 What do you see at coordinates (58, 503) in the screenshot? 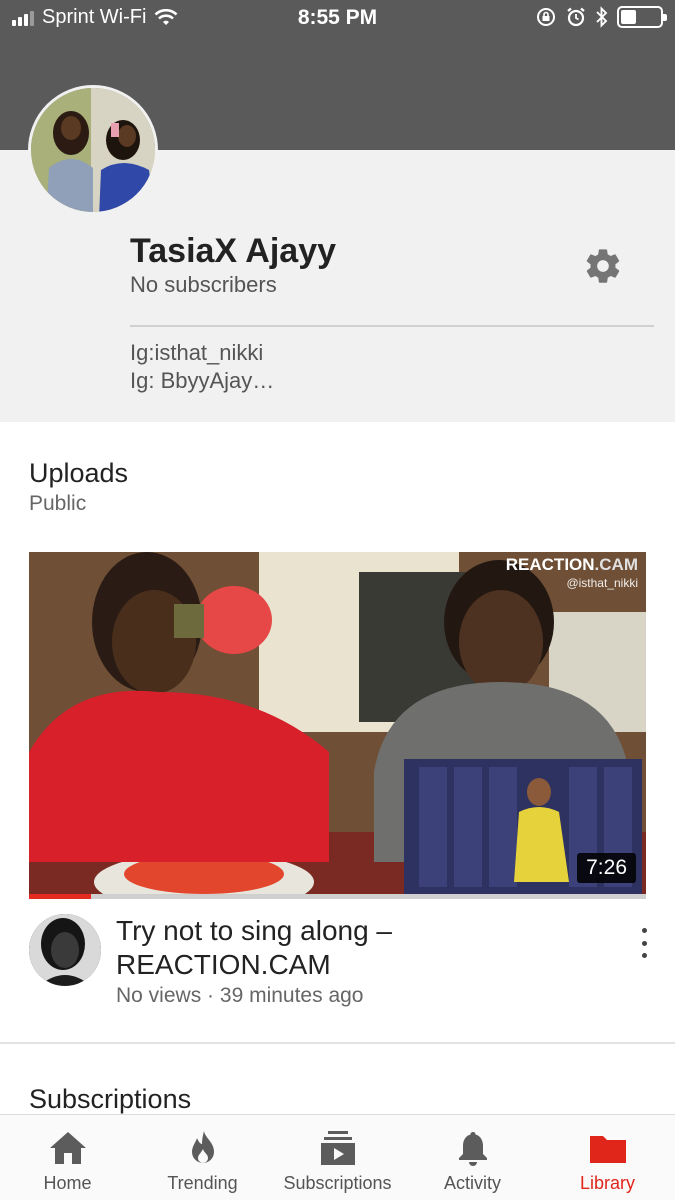
I see `uploads-visibility: Public` at bounding box center [58, 503].